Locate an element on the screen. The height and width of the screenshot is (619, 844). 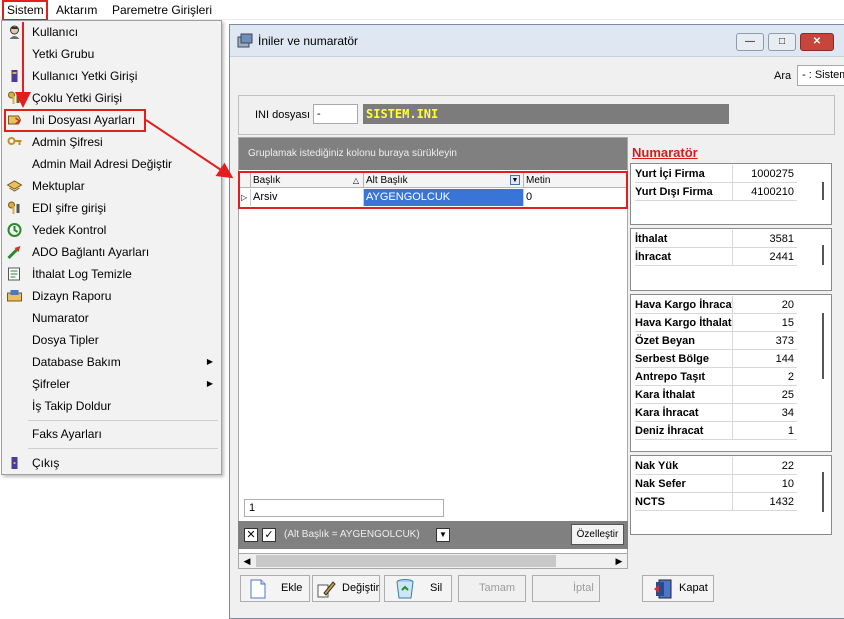
close-button: ✕ is located at coordinates (817, 42).